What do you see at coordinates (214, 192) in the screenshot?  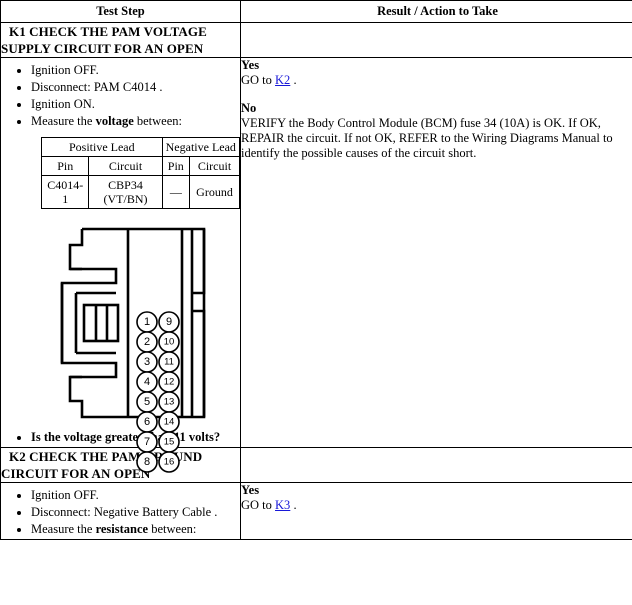 I see `leads-value-neg-circuit: Ground` at bounding box center [214, 192].